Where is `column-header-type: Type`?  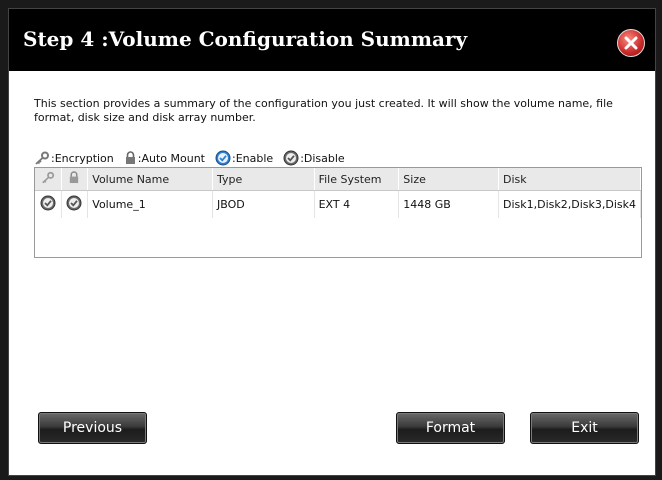
column-header-type: Type is located at coordinates (263, 179).